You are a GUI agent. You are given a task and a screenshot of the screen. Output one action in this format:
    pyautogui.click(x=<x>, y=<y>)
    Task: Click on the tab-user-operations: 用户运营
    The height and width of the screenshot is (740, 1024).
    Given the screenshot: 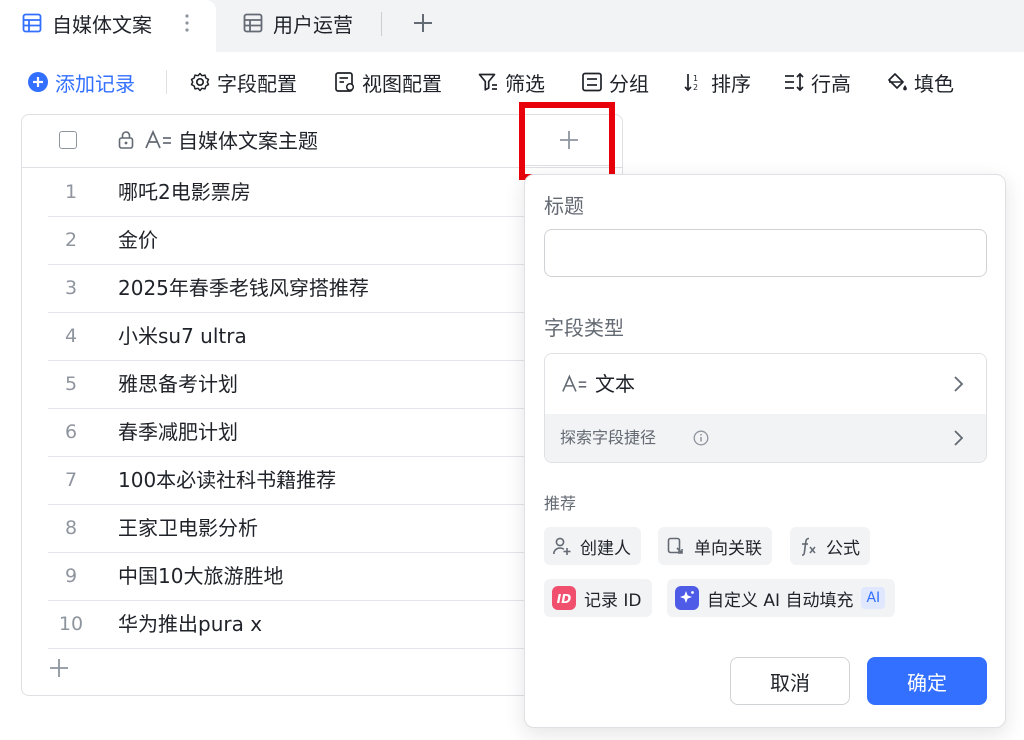 What is the action you would take?
    pyautogui.click(x=298, y=23)
    